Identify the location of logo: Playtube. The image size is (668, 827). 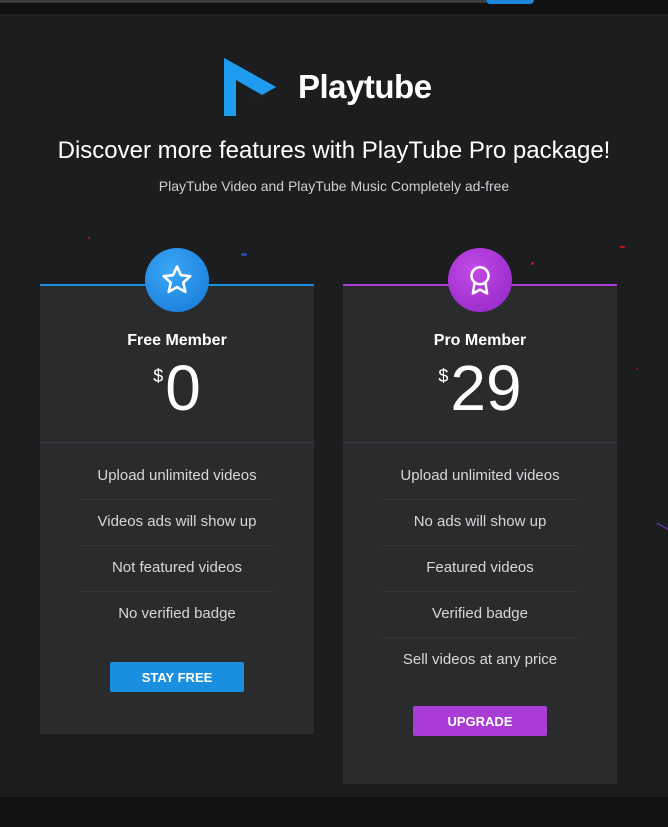
(327, 87).